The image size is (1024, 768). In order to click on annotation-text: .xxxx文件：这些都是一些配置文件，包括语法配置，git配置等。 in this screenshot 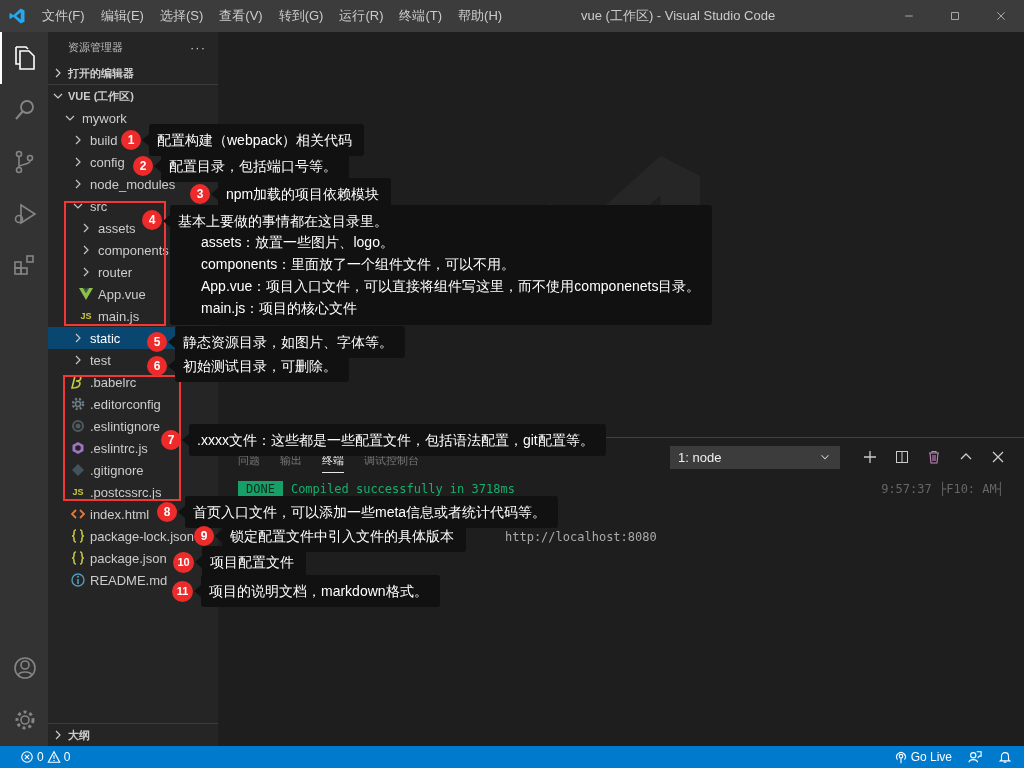, I will do `click(395, 440)`.